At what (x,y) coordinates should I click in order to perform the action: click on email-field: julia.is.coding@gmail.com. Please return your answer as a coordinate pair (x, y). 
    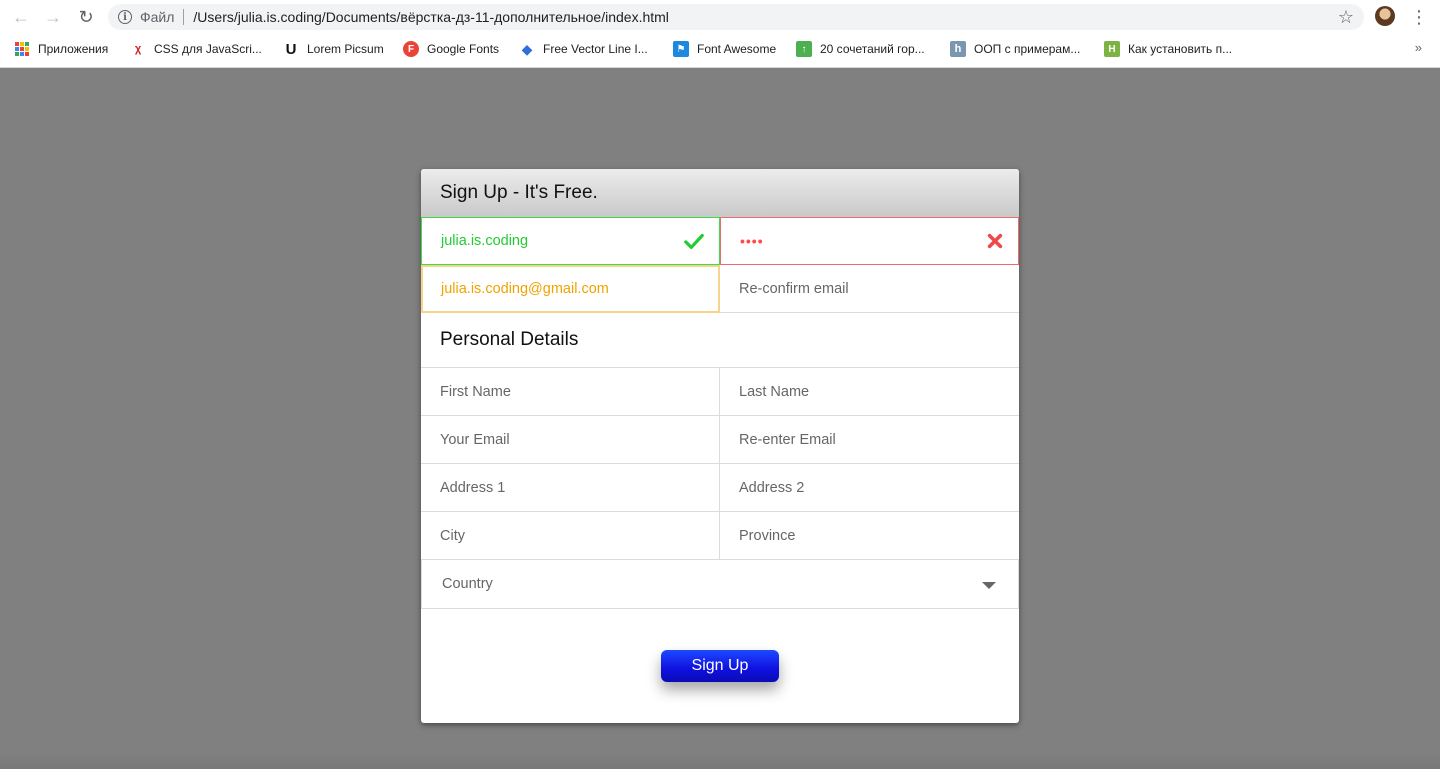
    Looking at the image, I should click on (570, 289).